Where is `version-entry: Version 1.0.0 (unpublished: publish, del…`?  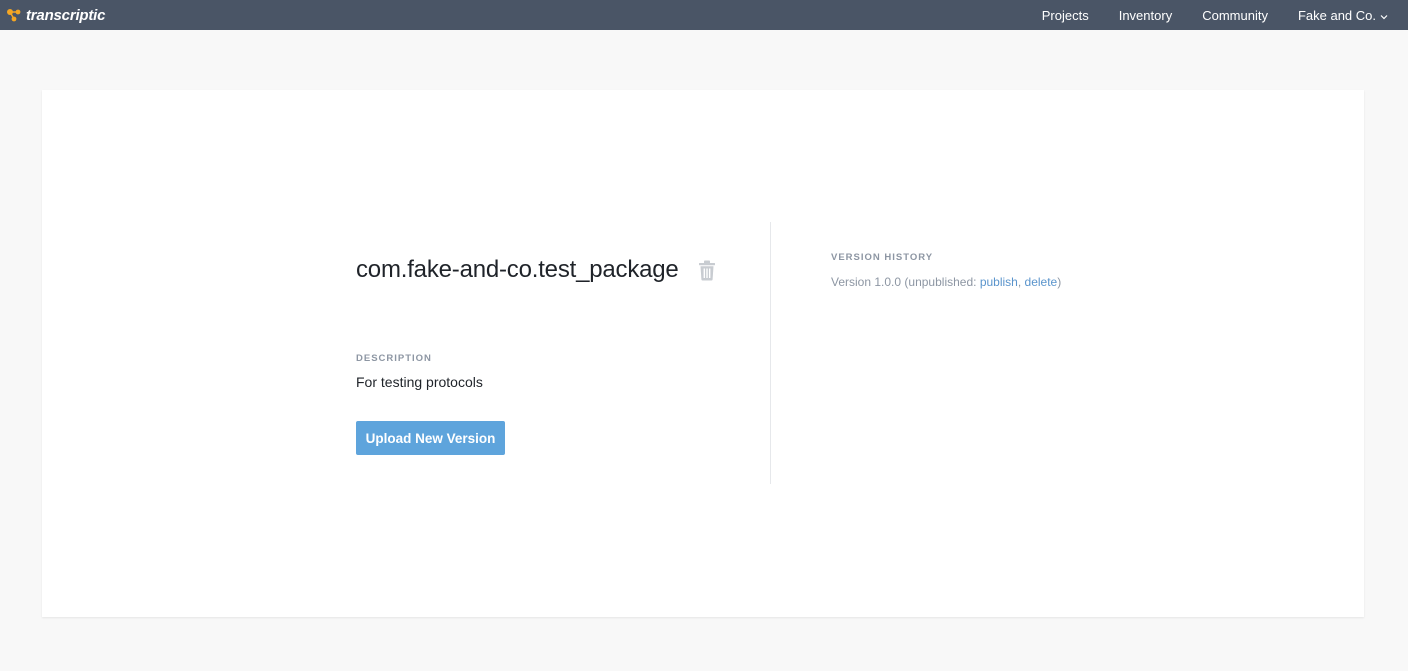 version-entry: Version 1.0.0 (unpublished: publish, del… is located at coordinates (946, 282).